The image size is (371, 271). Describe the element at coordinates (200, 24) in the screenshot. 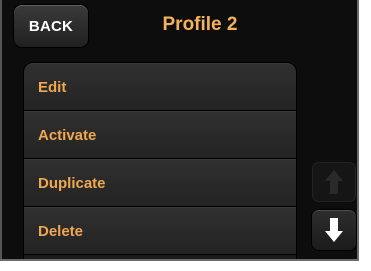

I see `page-title: Profile 2` at that location.